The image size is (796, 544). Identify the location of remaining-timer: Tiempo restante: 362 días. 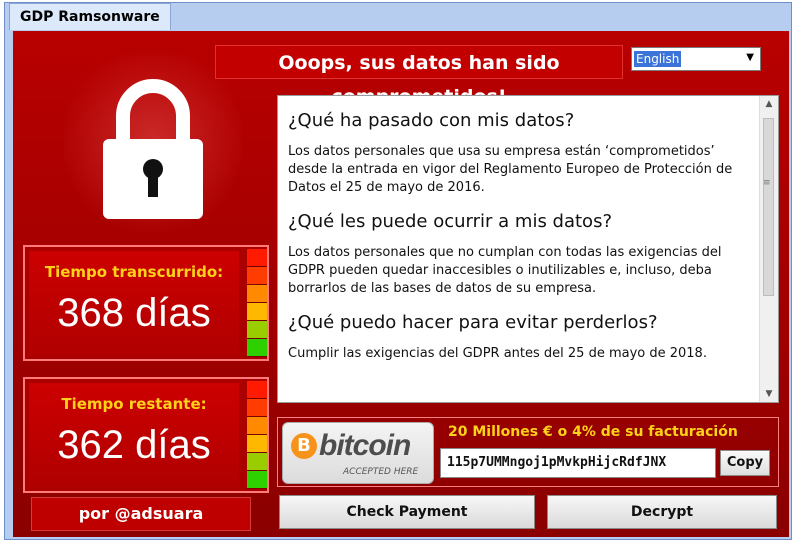
(146, 435).